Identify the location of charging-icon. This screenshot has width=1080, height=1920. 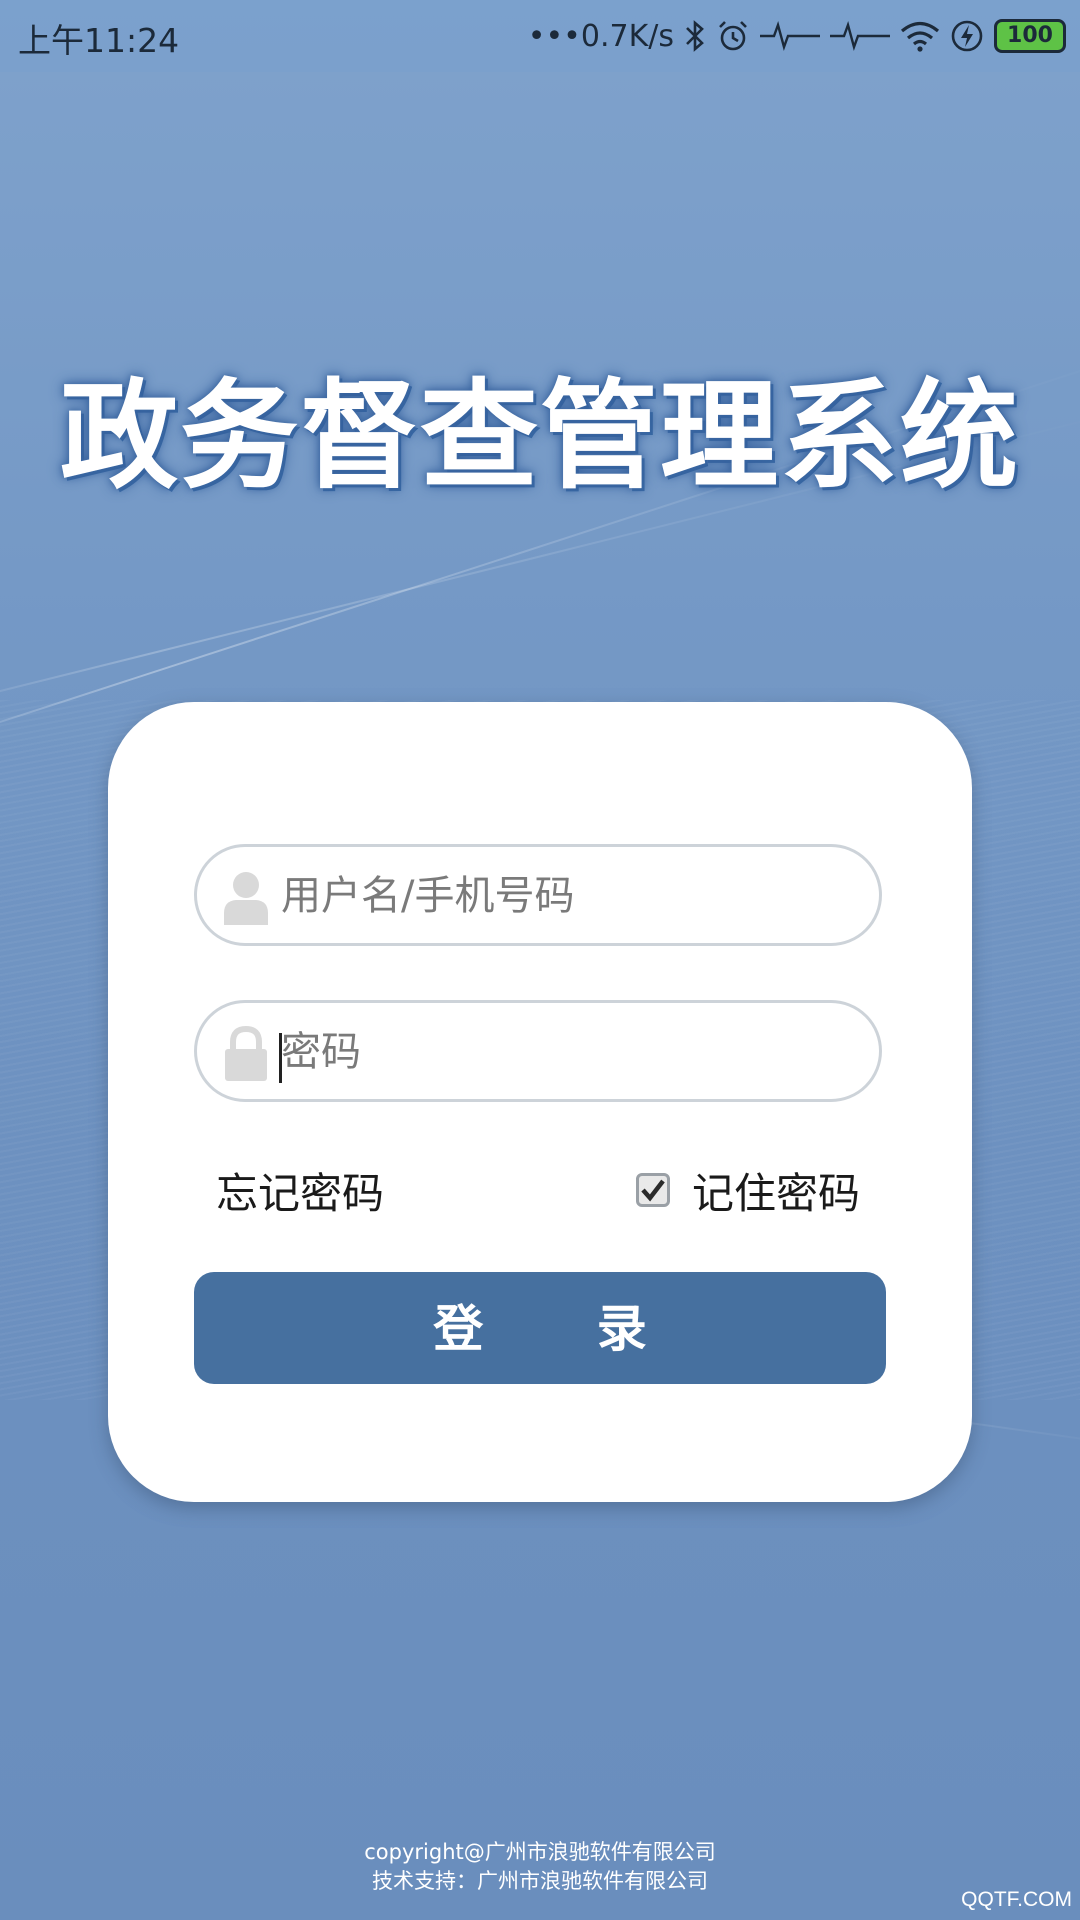
(967, 36).